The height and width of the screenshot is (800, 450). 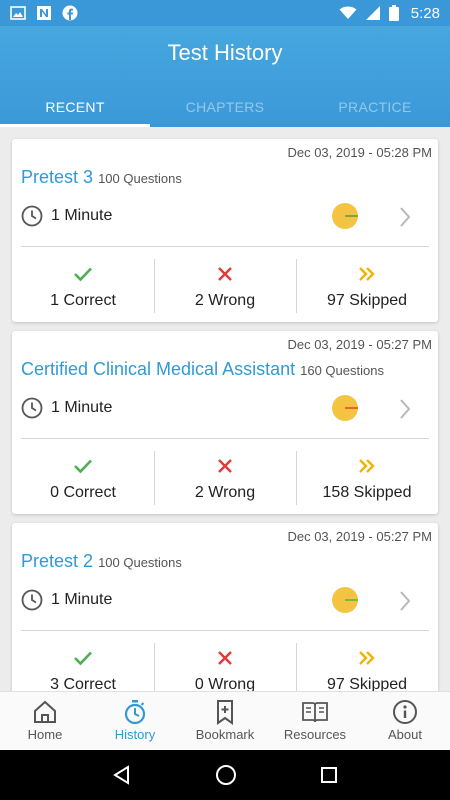 What do you see at coordinates (70, 13) in the screenshot?
I see `facebook-icon` at bounding box center [70, 13].